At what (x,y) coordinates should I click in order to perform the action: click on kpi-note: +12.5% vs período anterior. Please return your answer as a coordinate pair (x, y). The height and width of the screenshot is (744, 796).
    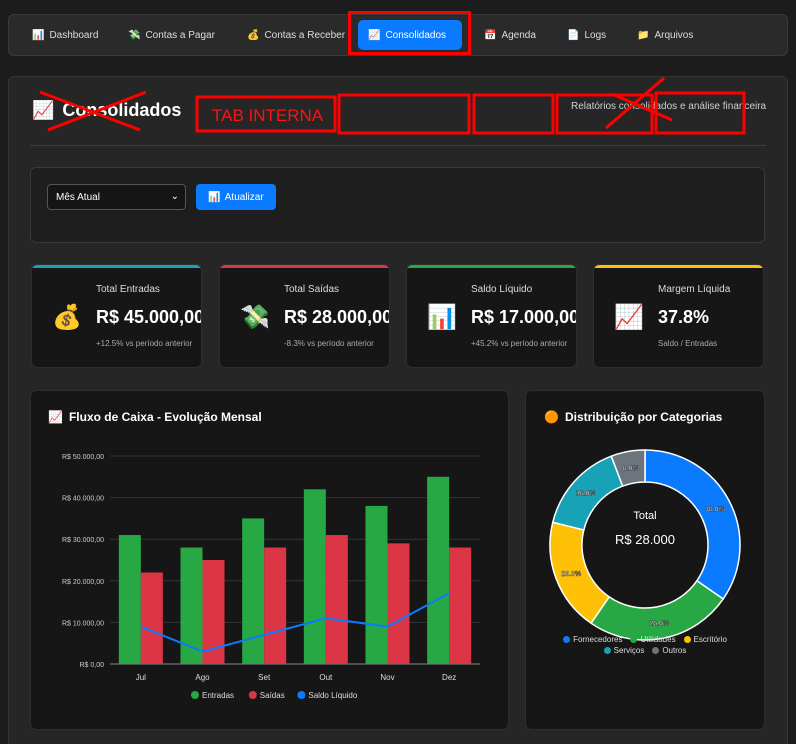
    Looking at the image, I should click on (144, 343).